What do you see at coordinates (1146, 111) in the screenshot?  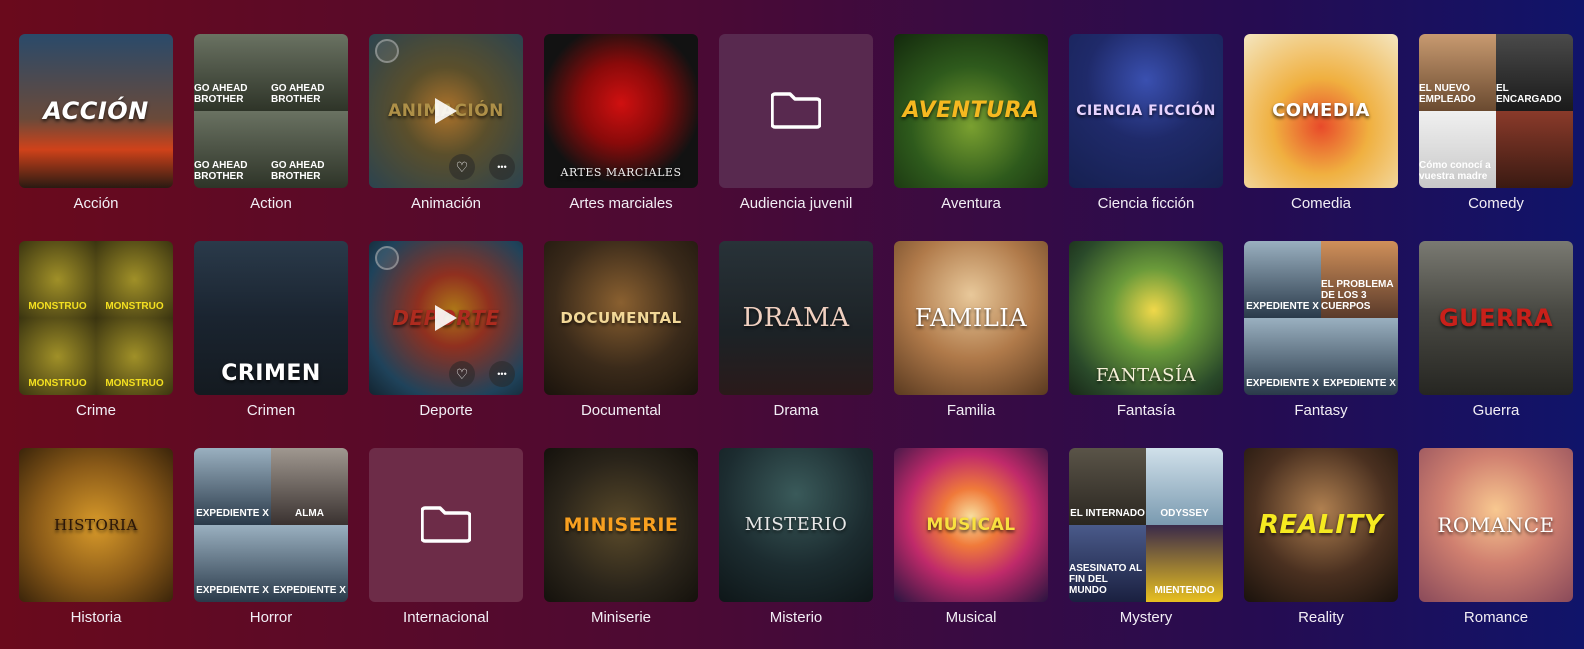 I see `genre-thumbnail: CIENCIA FICCIÓN` at bounding box center [1146, 111].